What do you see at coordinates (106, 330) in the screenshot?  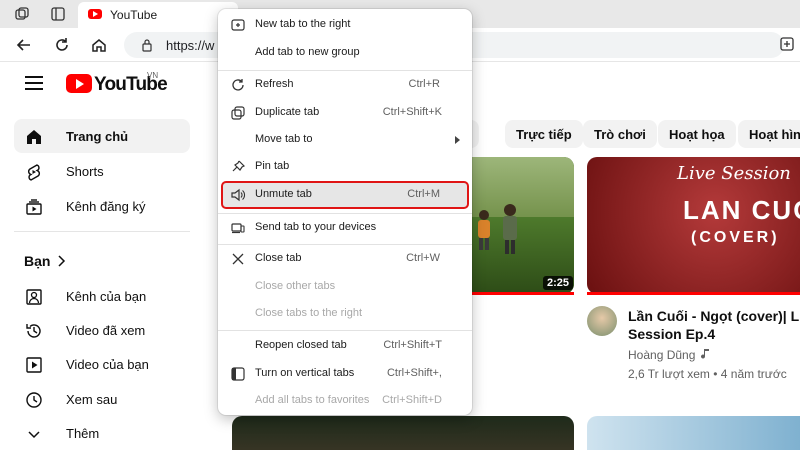 I see `sidebar-item-label: Video đã xem` at bounding box center [106, 330].